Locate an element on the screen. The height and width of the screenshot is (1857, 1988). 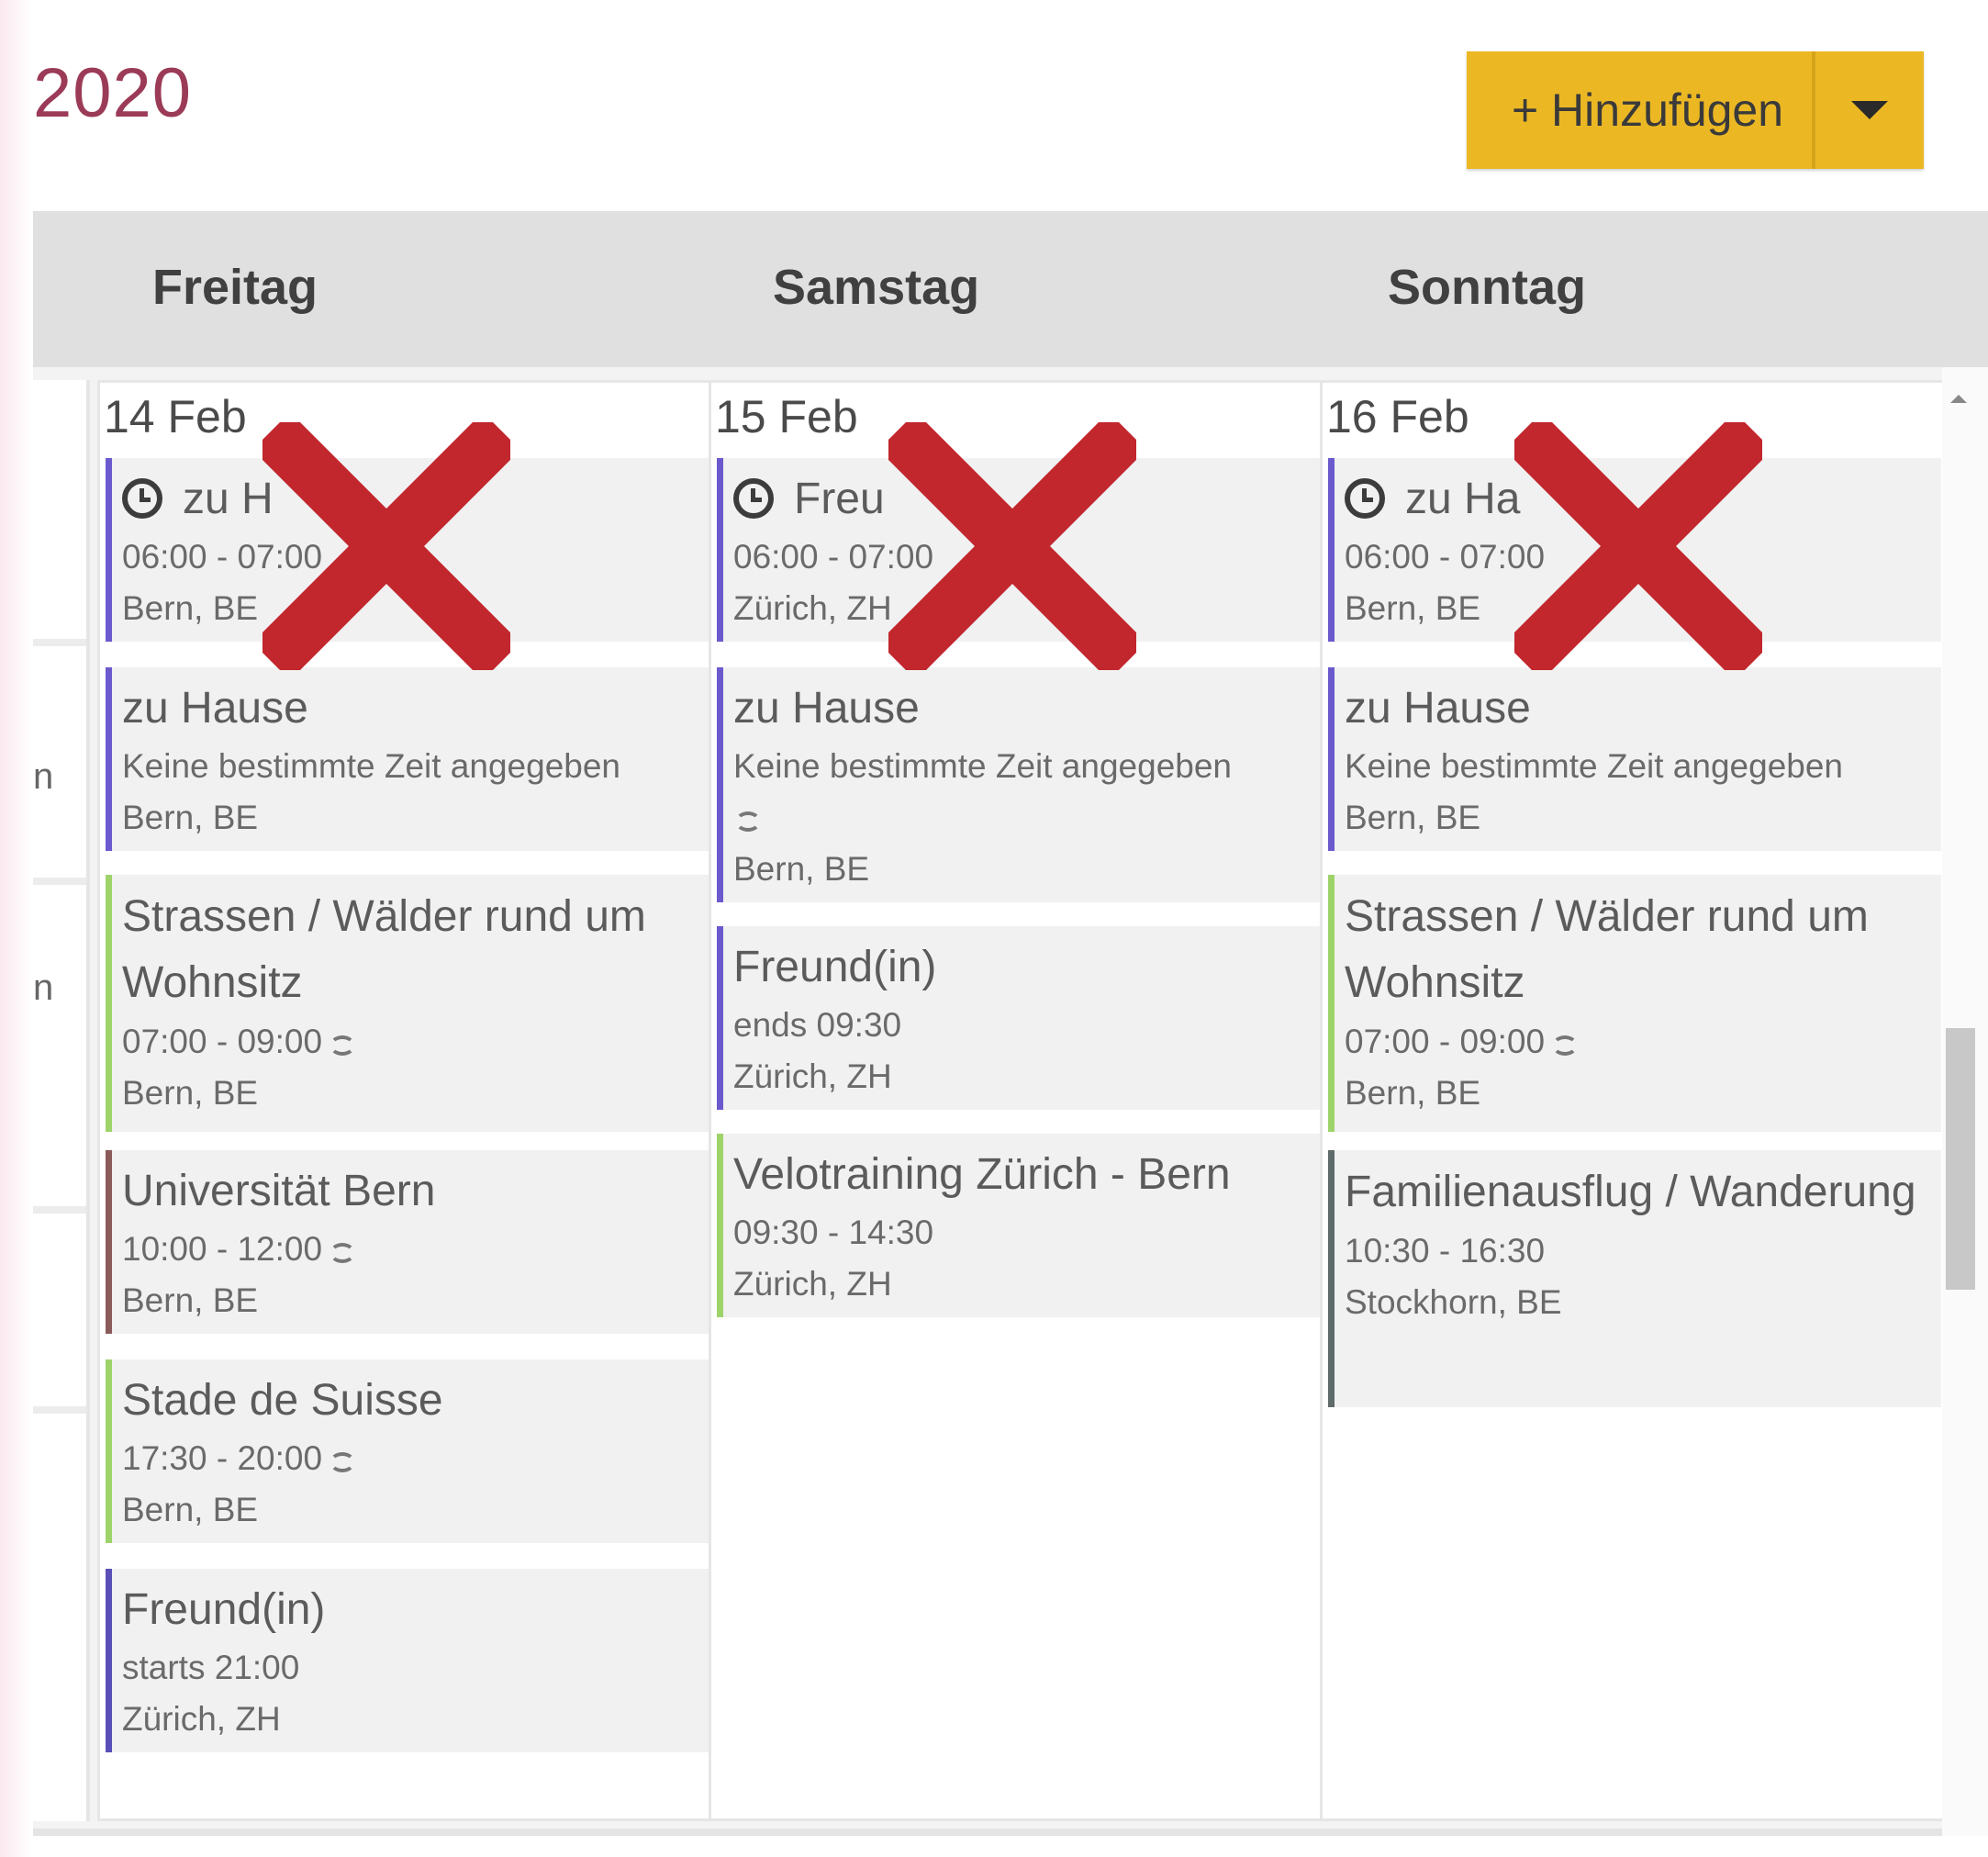
event-title: Universität Bern is located at coordinates (279, 1191).